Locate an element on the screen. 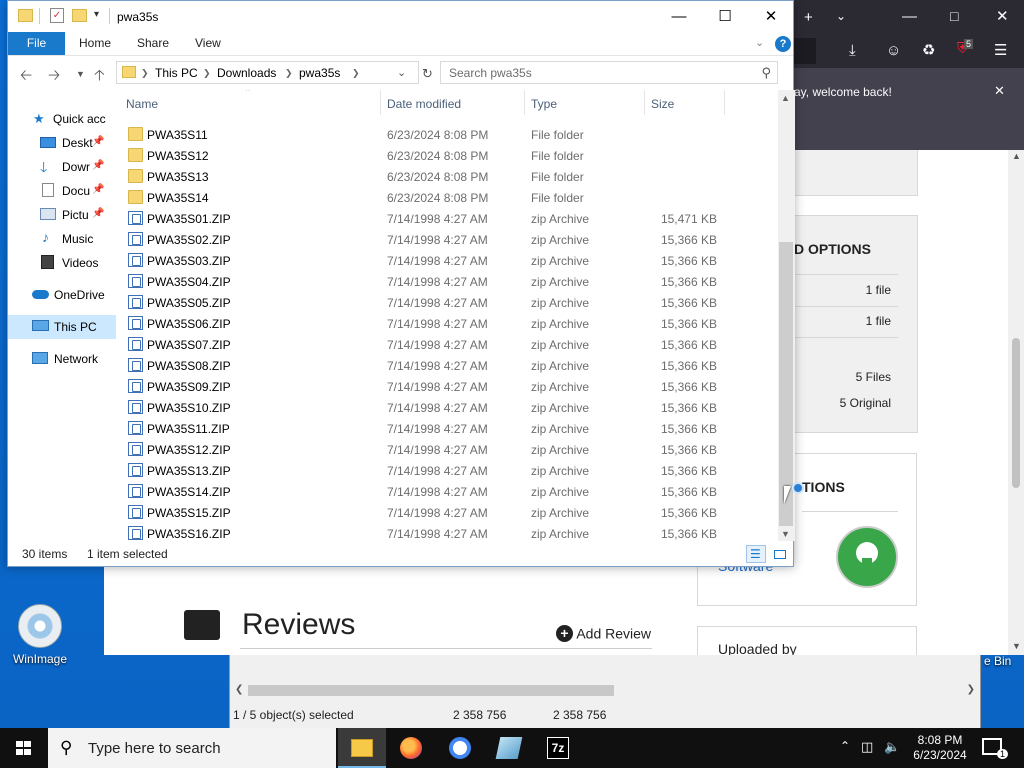 This screenshot has height=768, width=1024. nav-this-pc: This PC is located at coordinates (62, 327).